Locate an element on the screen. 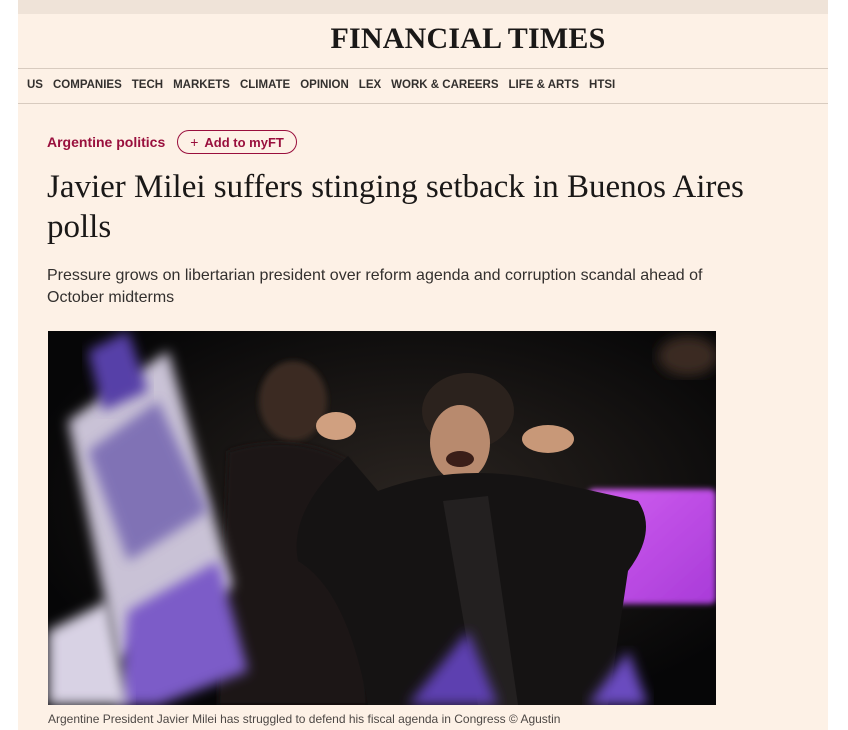  nav-item-work-careers: WORK & CAREERS is located at coordinates (444, 85).